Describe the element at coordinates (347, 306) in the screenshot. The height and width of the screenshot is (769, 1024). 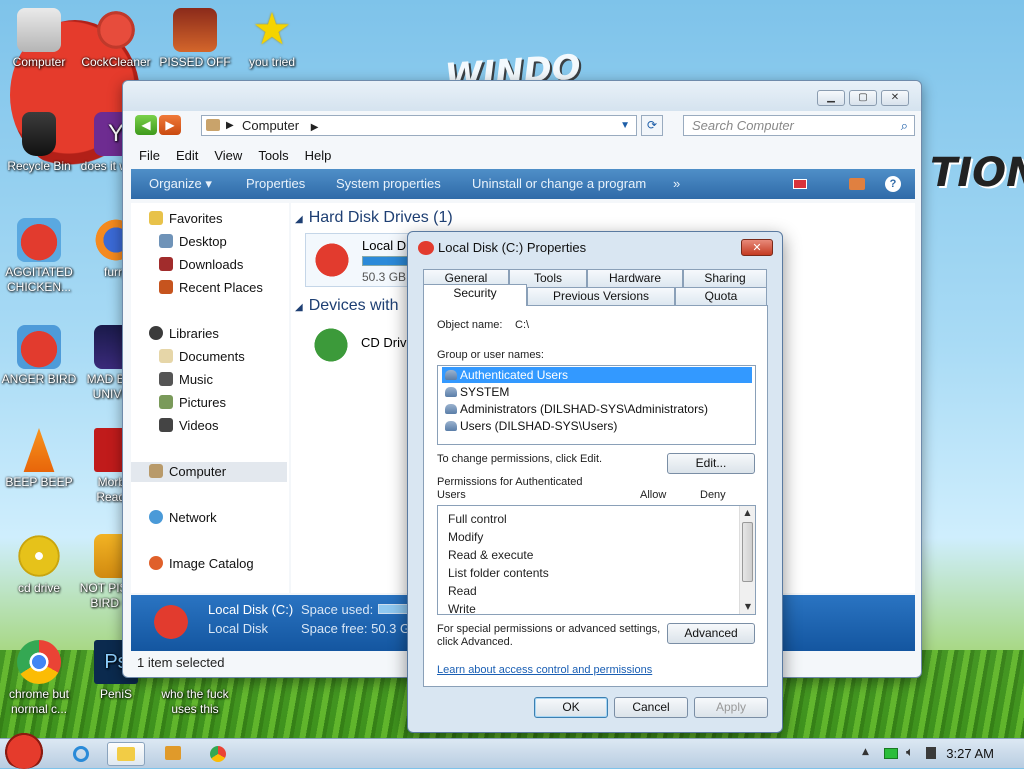
I see `group-header-removable: ◢ Devices with` at that location.